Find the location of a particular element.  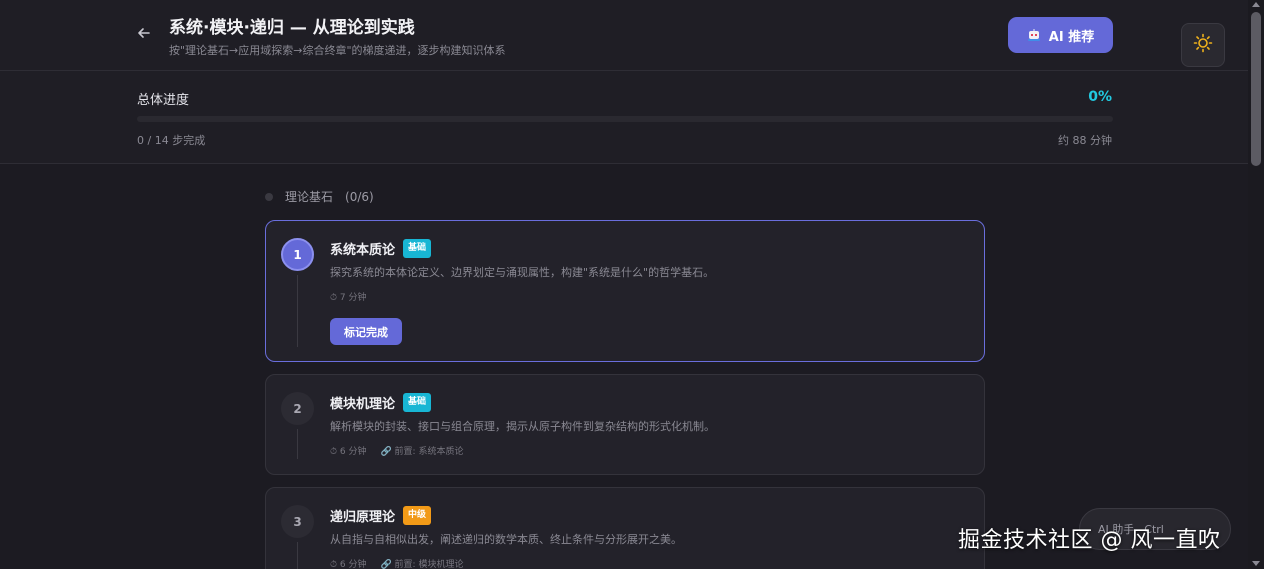

step-title: 系统本质论 is located at coordinates (363, 250).